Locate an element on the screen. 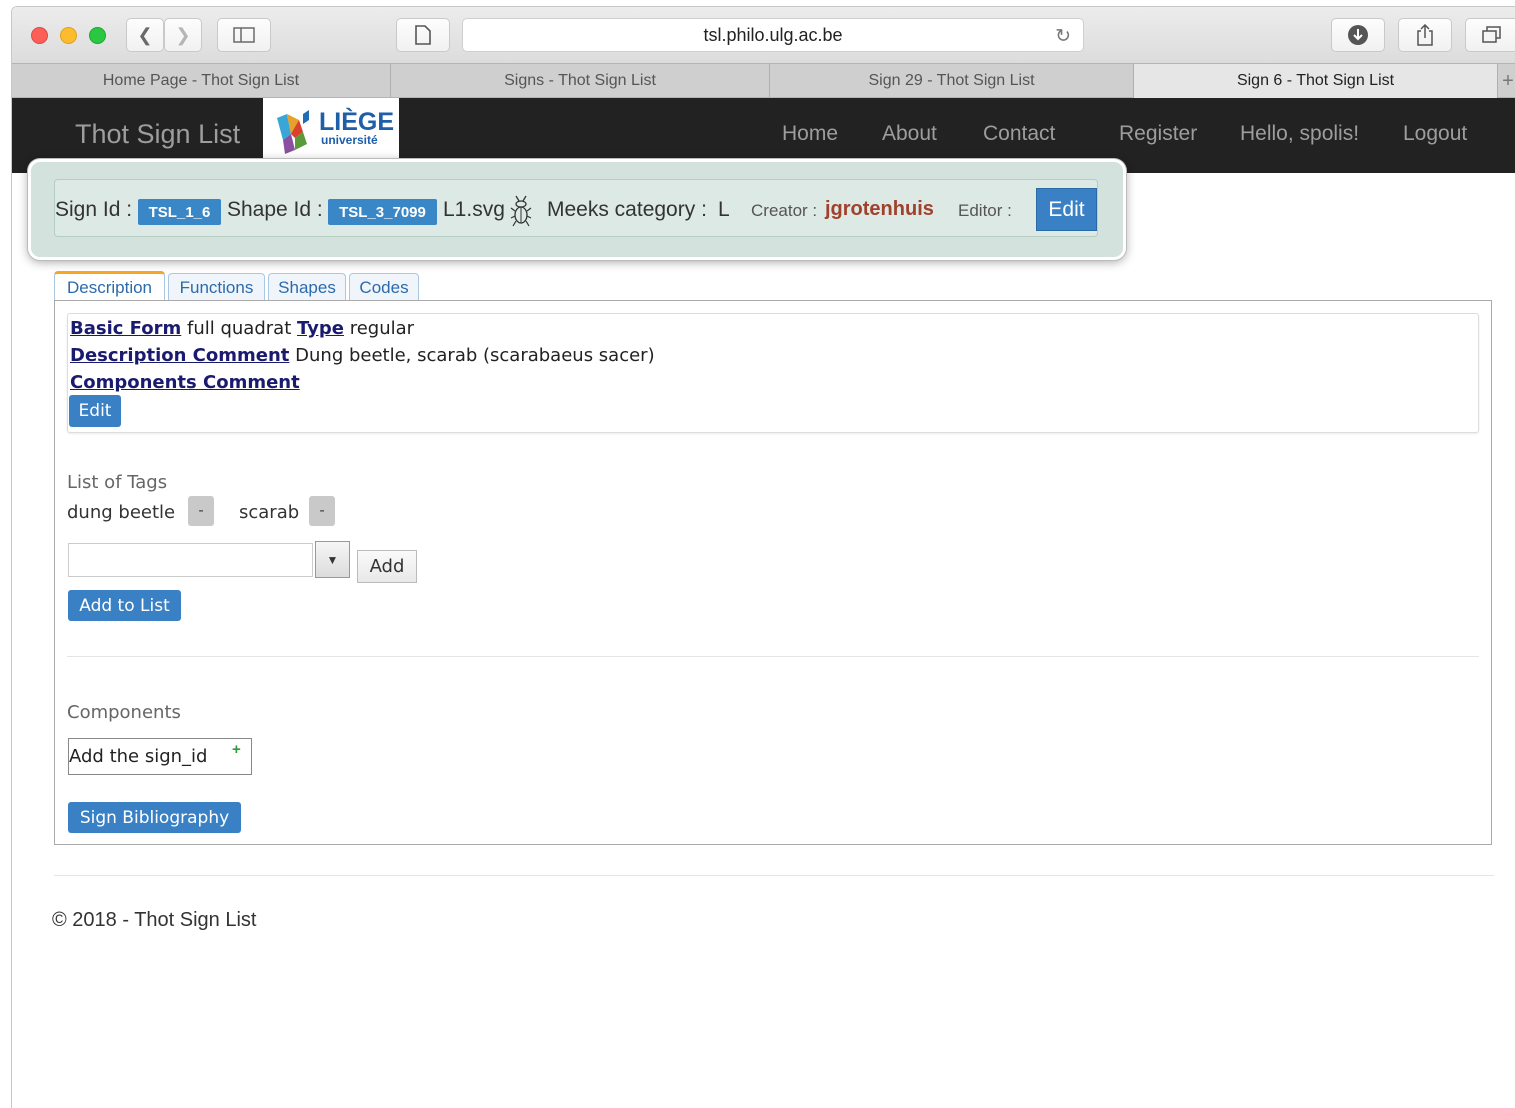 The width and height of the screenshot is (1515, 1108). browser-tab: Signs - Thot Sign List is located at coordinates (580, 81).